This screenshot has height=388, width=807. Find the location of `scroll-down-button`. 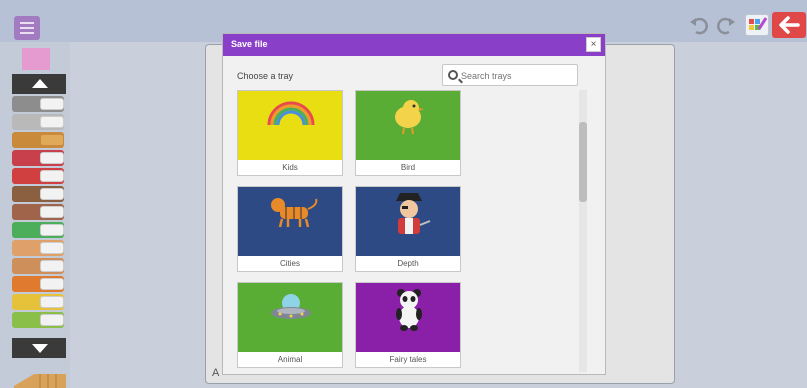

scroll-down-button is located at coordinates (39, 348).